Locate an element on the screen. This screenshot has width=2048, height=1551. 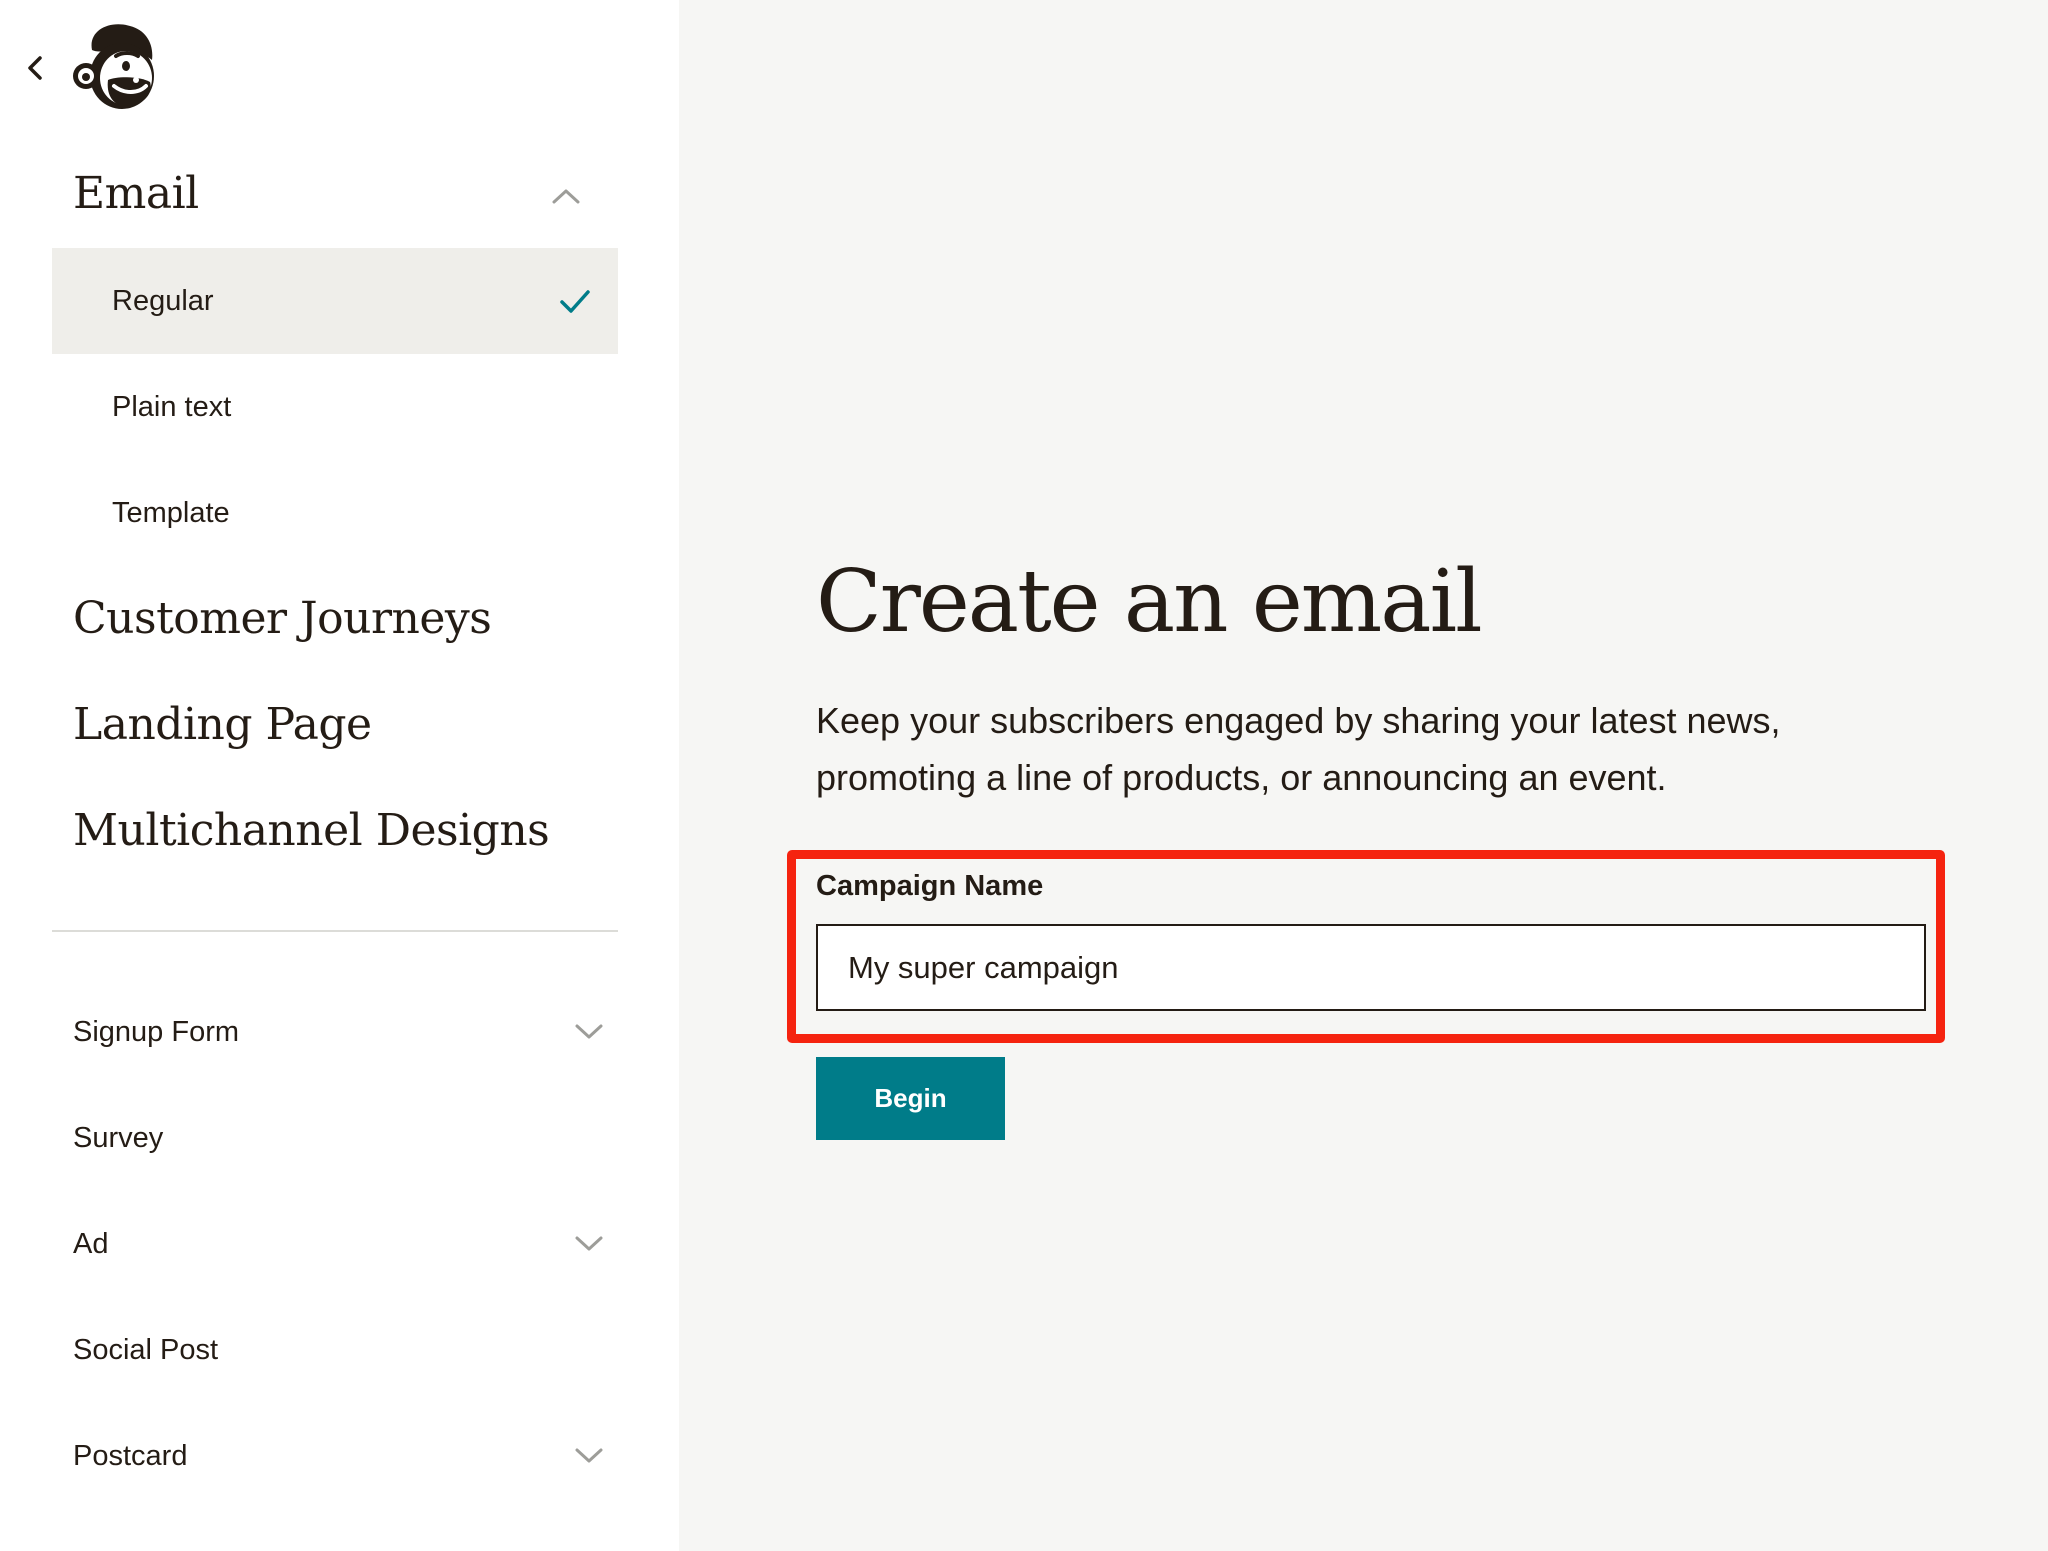
sidebar-item-social-post-label: Social Post is located at coordinates (146, 1349).